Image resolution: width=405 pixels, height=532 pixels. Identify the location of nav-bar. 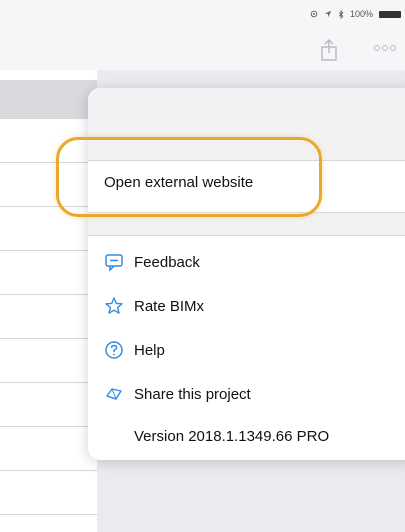
(202, 48).